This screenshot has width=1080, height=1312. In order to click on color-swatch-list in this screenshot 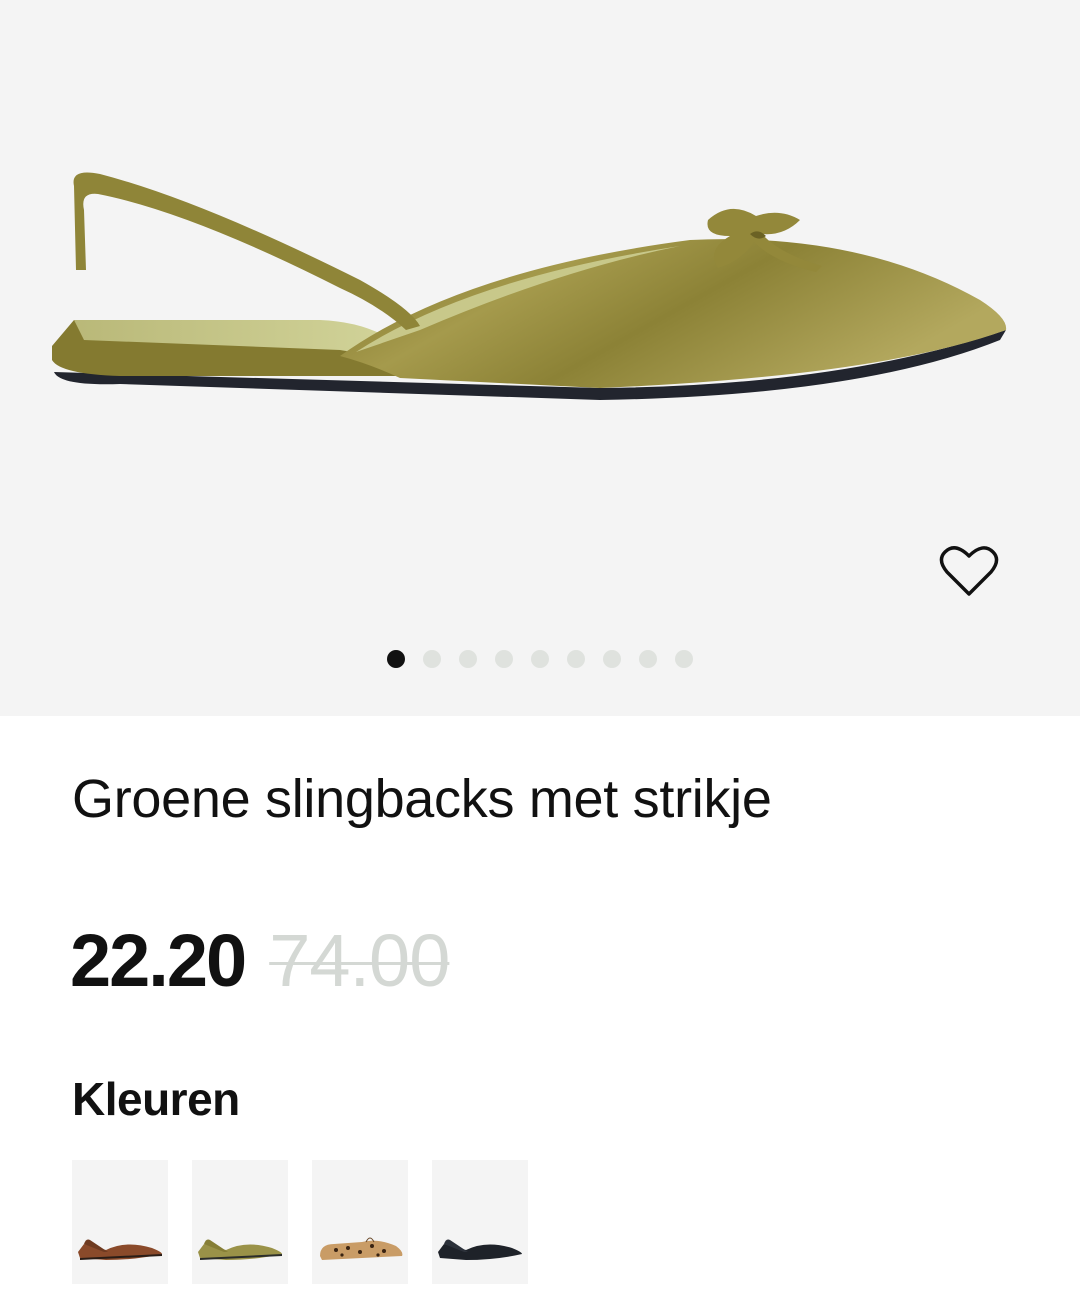, I will do `click(312, 1222)`.